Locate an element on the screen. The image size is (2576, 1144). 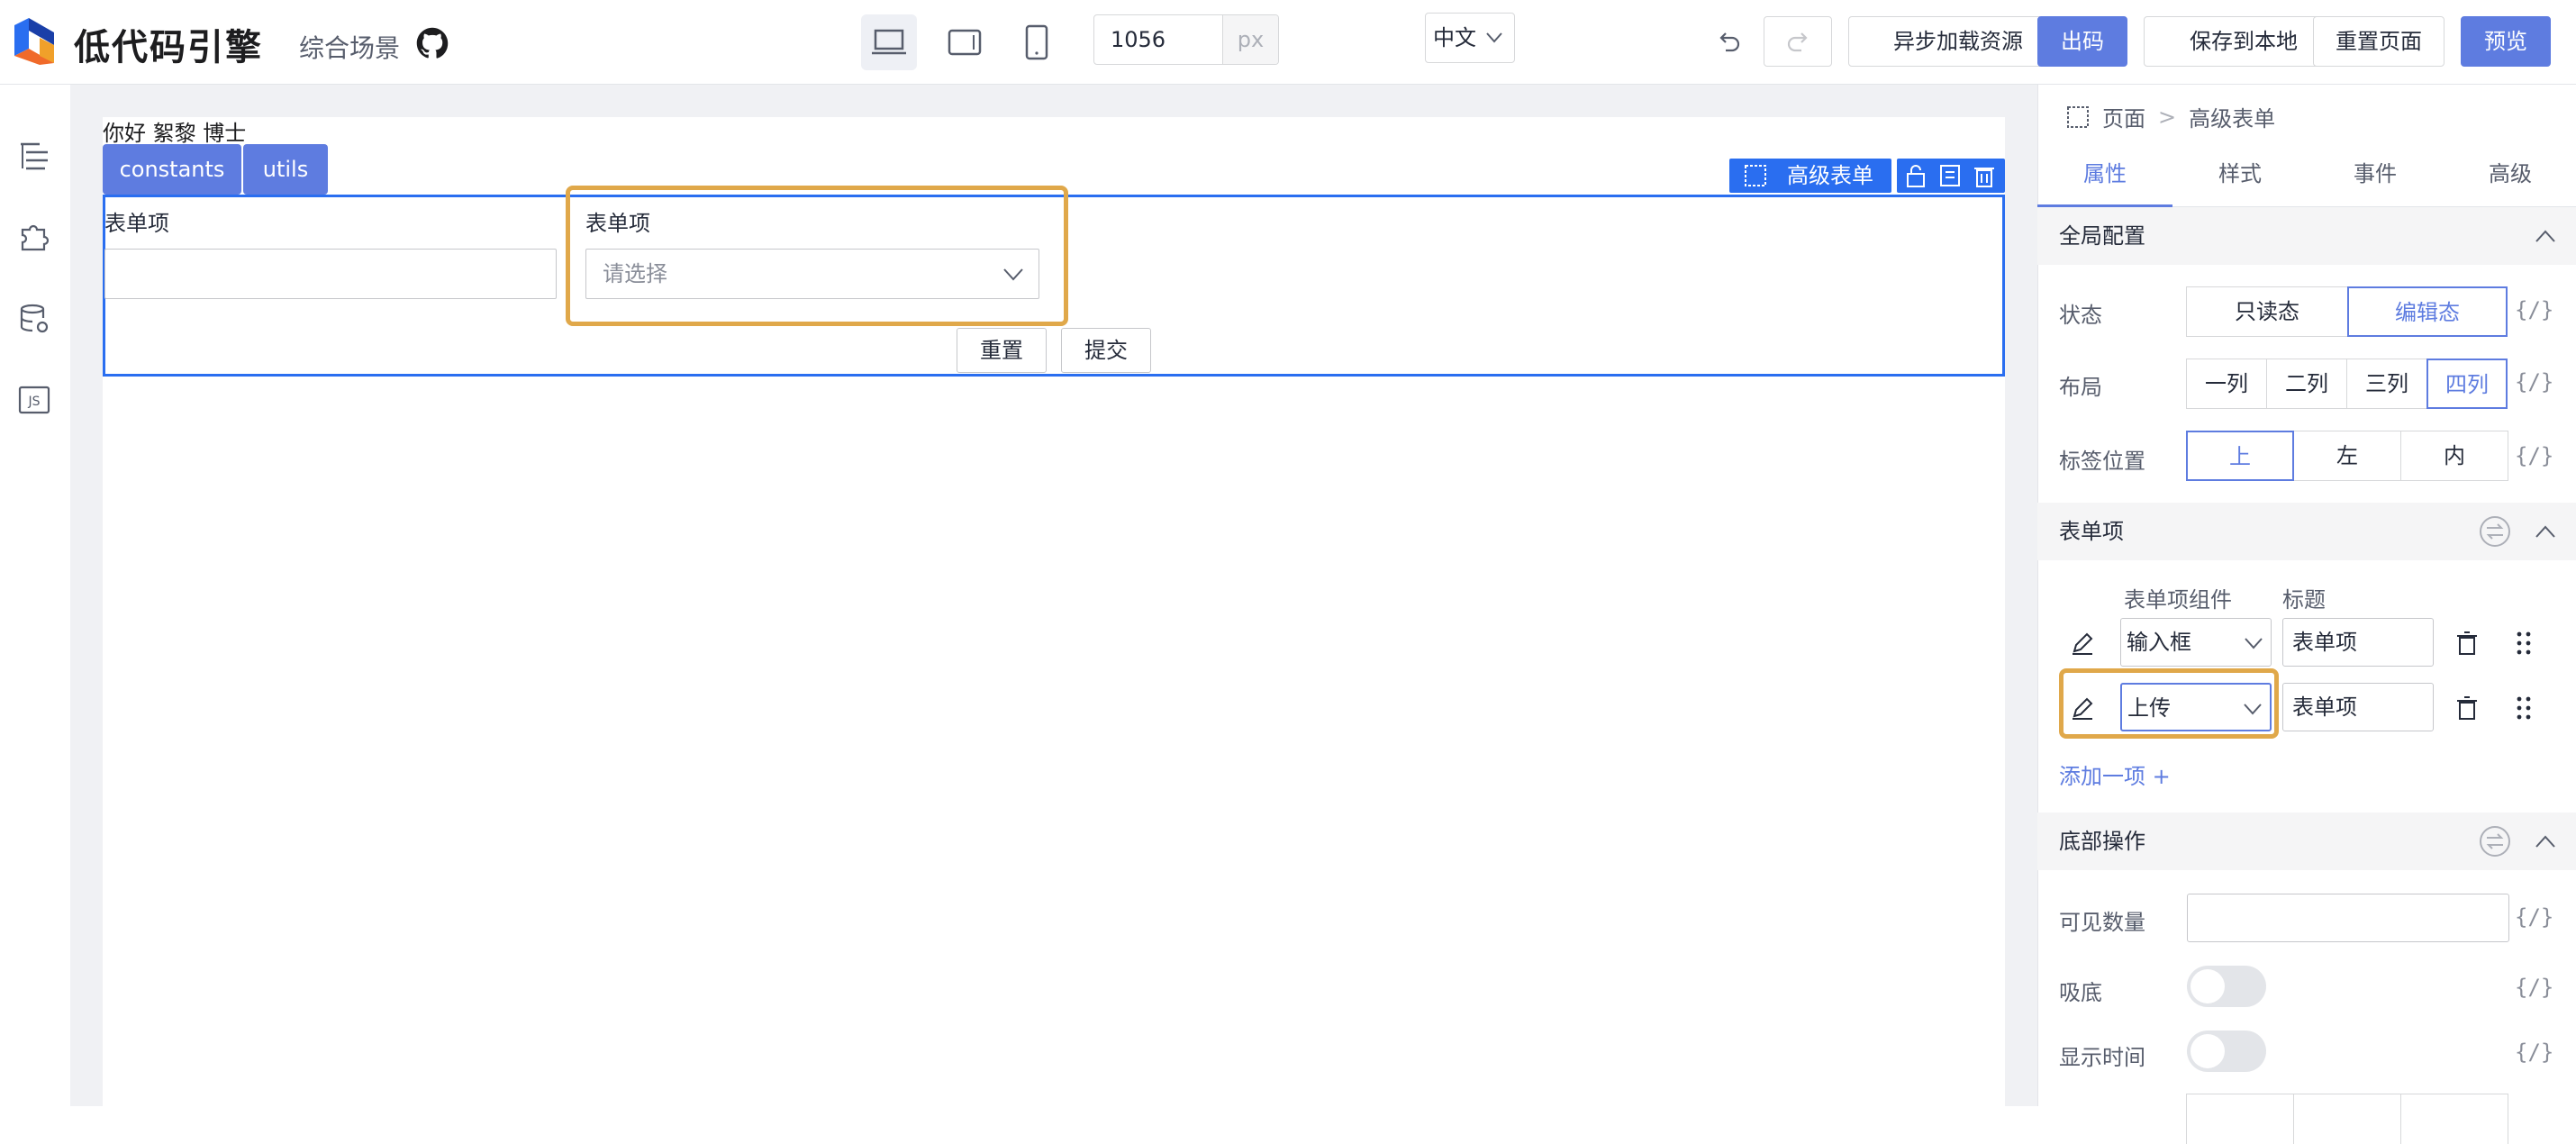
add-item-link: 添加一项 + is located at coordinates (2115, 774).